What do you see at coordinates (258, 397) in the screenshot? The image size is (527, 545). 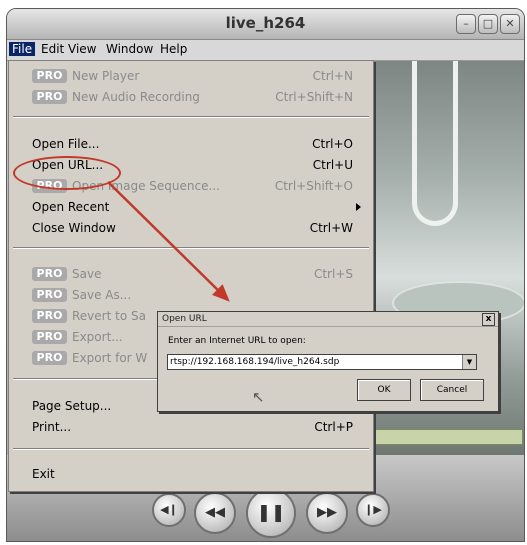 I see `mouse-cursor-icon: ↖` at bounding box center [258, 397].